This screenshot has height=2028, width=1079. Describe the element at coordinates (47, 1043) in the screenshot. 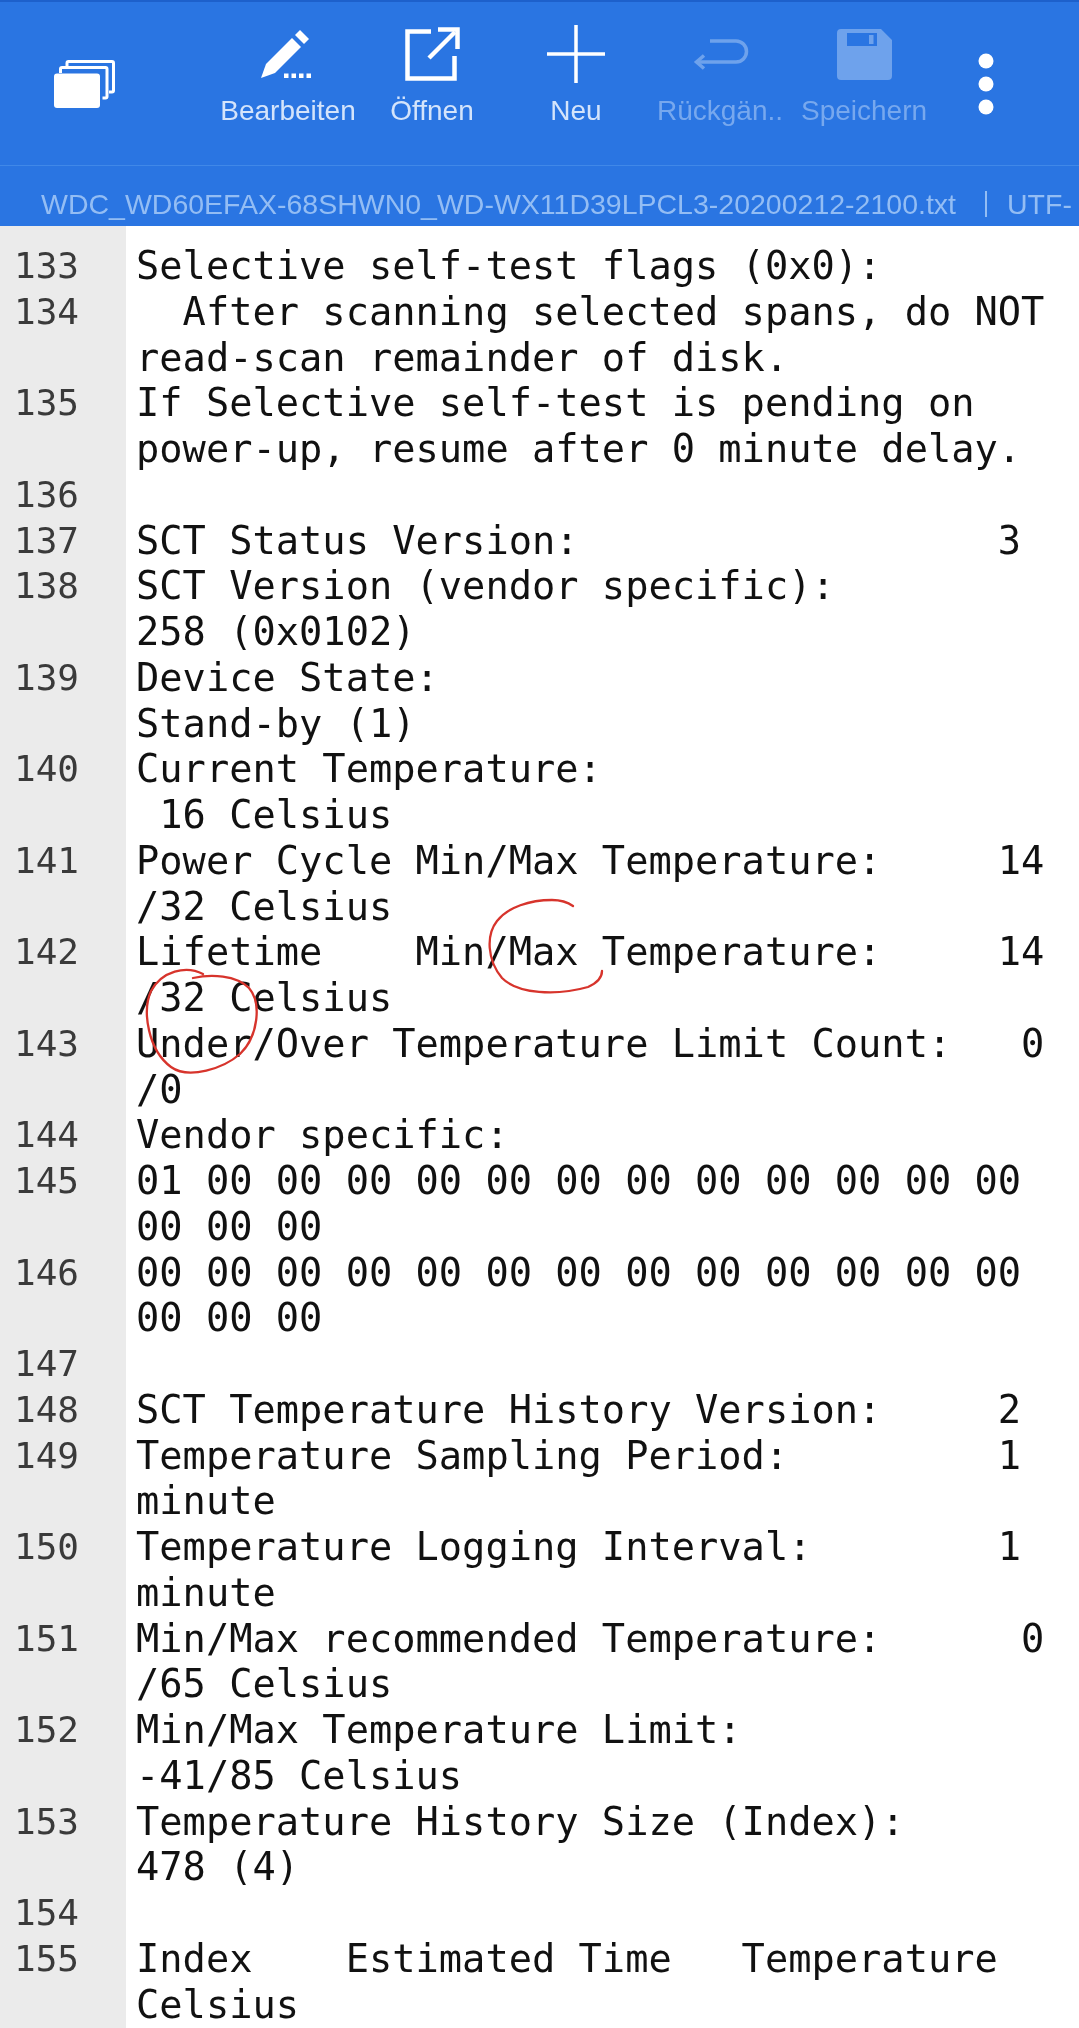

I see `line-number: 143` at that location.